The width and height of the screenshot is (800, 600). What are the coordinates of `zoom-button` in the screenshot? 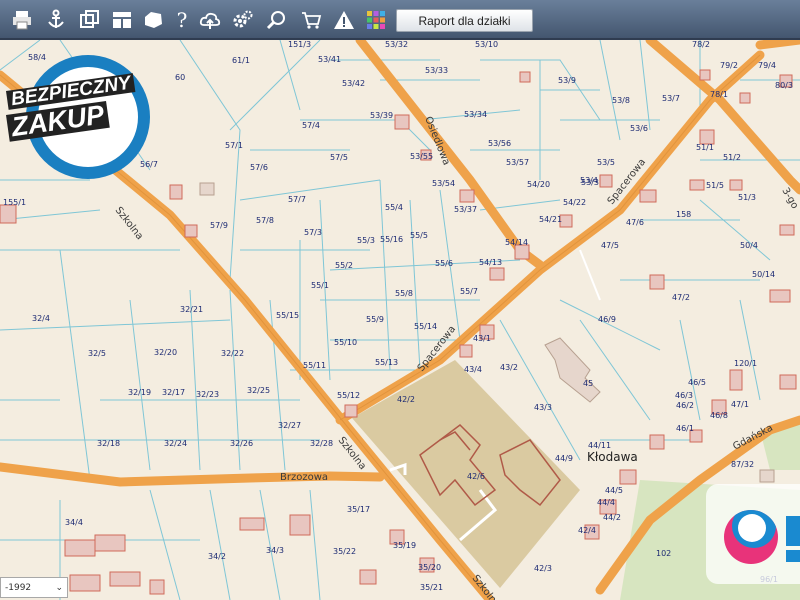 It's located at (276, 20).